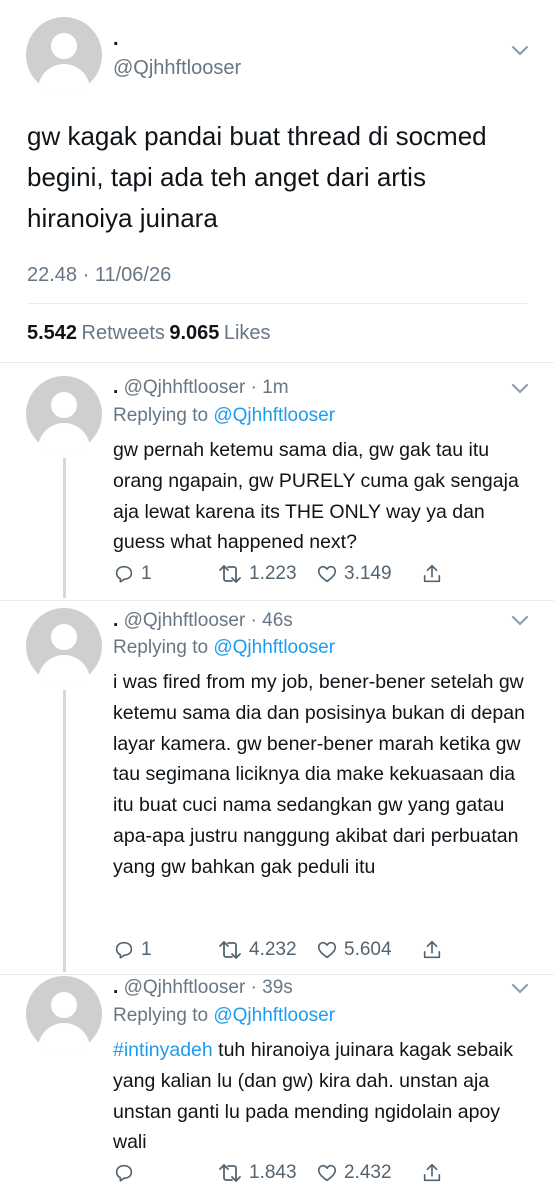 The width and height of the screenshot is (554, 1199). Describe the element at coordinates (206, 387) in the screenshot. I see `handle-time: @Qjhhftlooser · 1m` at that location.